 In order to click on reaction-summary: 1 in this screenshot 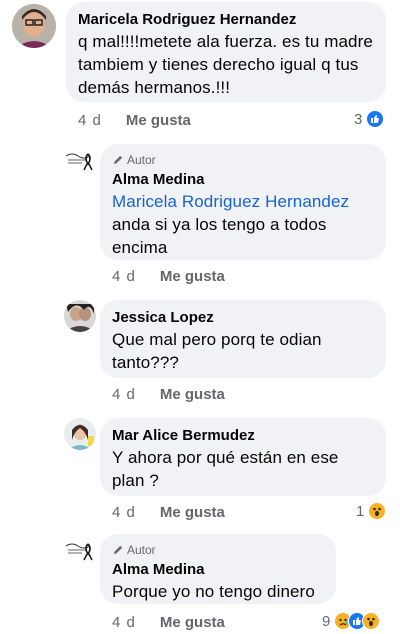, I will do `click(371, 511)`.